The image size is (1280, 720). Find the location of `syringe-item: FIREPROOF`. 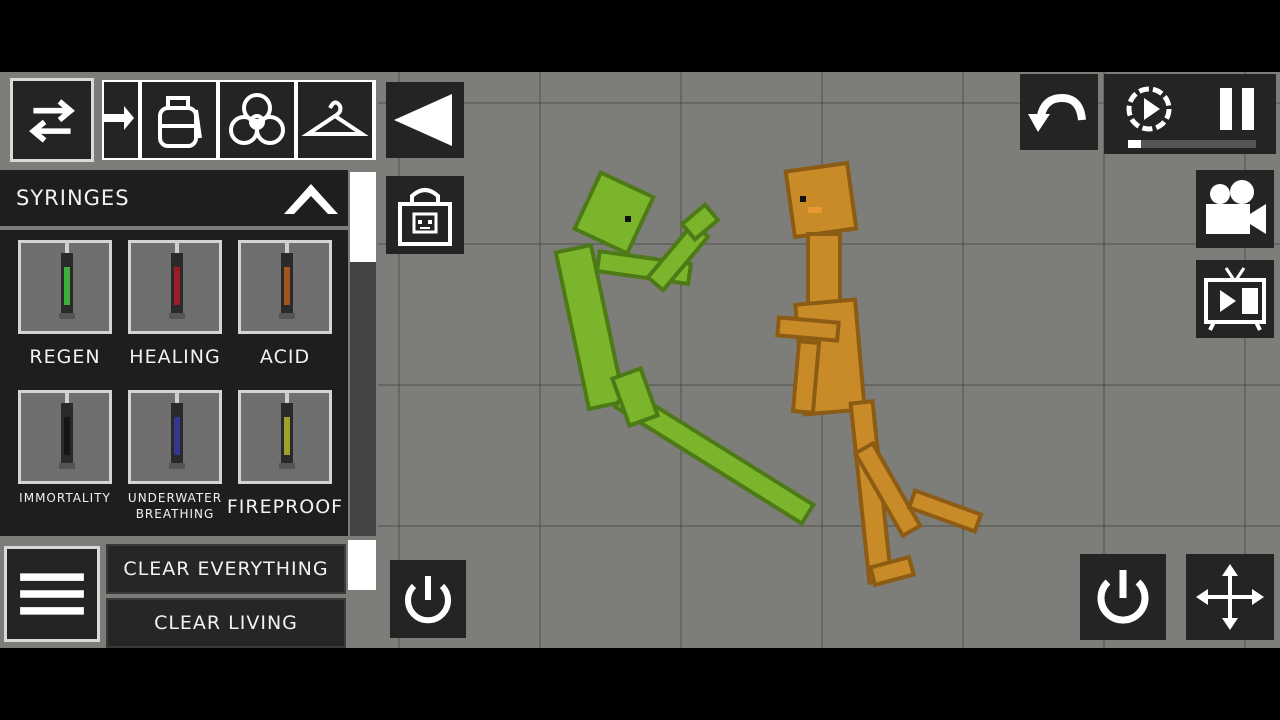

syringe-item: FIREPROOF is located at coordinates (284, 460).